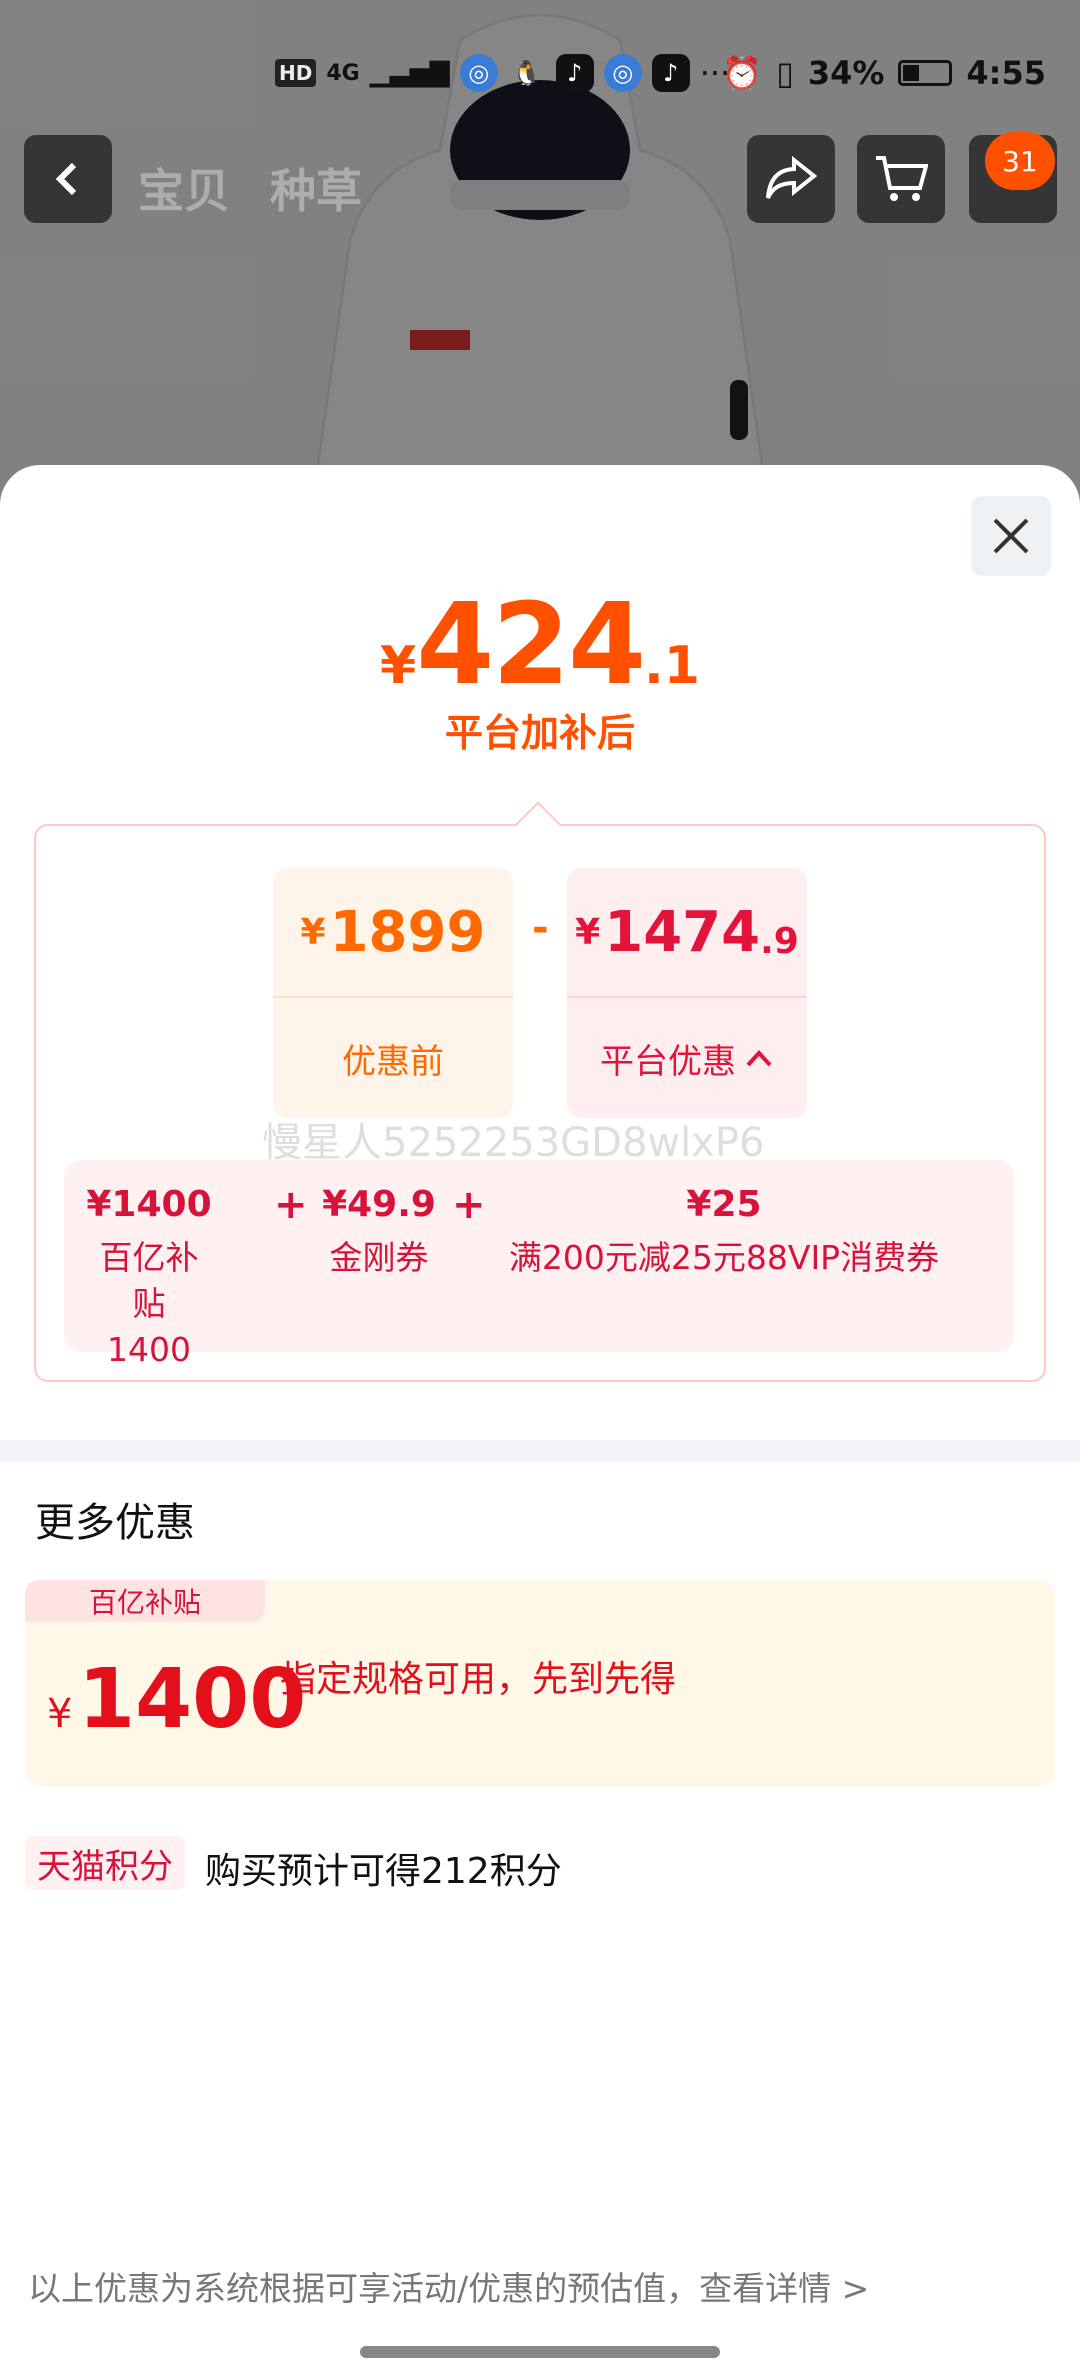 The image size is (1080, 2376). Describe the element at coordinates (1006, 73) in the screenshot. I see `clock: 4:55` at that location.